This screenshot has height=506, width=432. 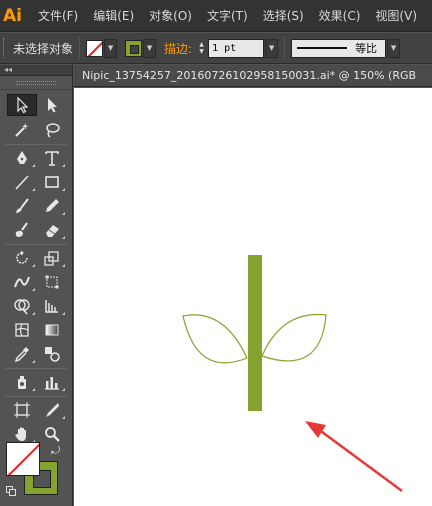 I want to click on magic-wand-tool-icon, so click(x=22, y=130).